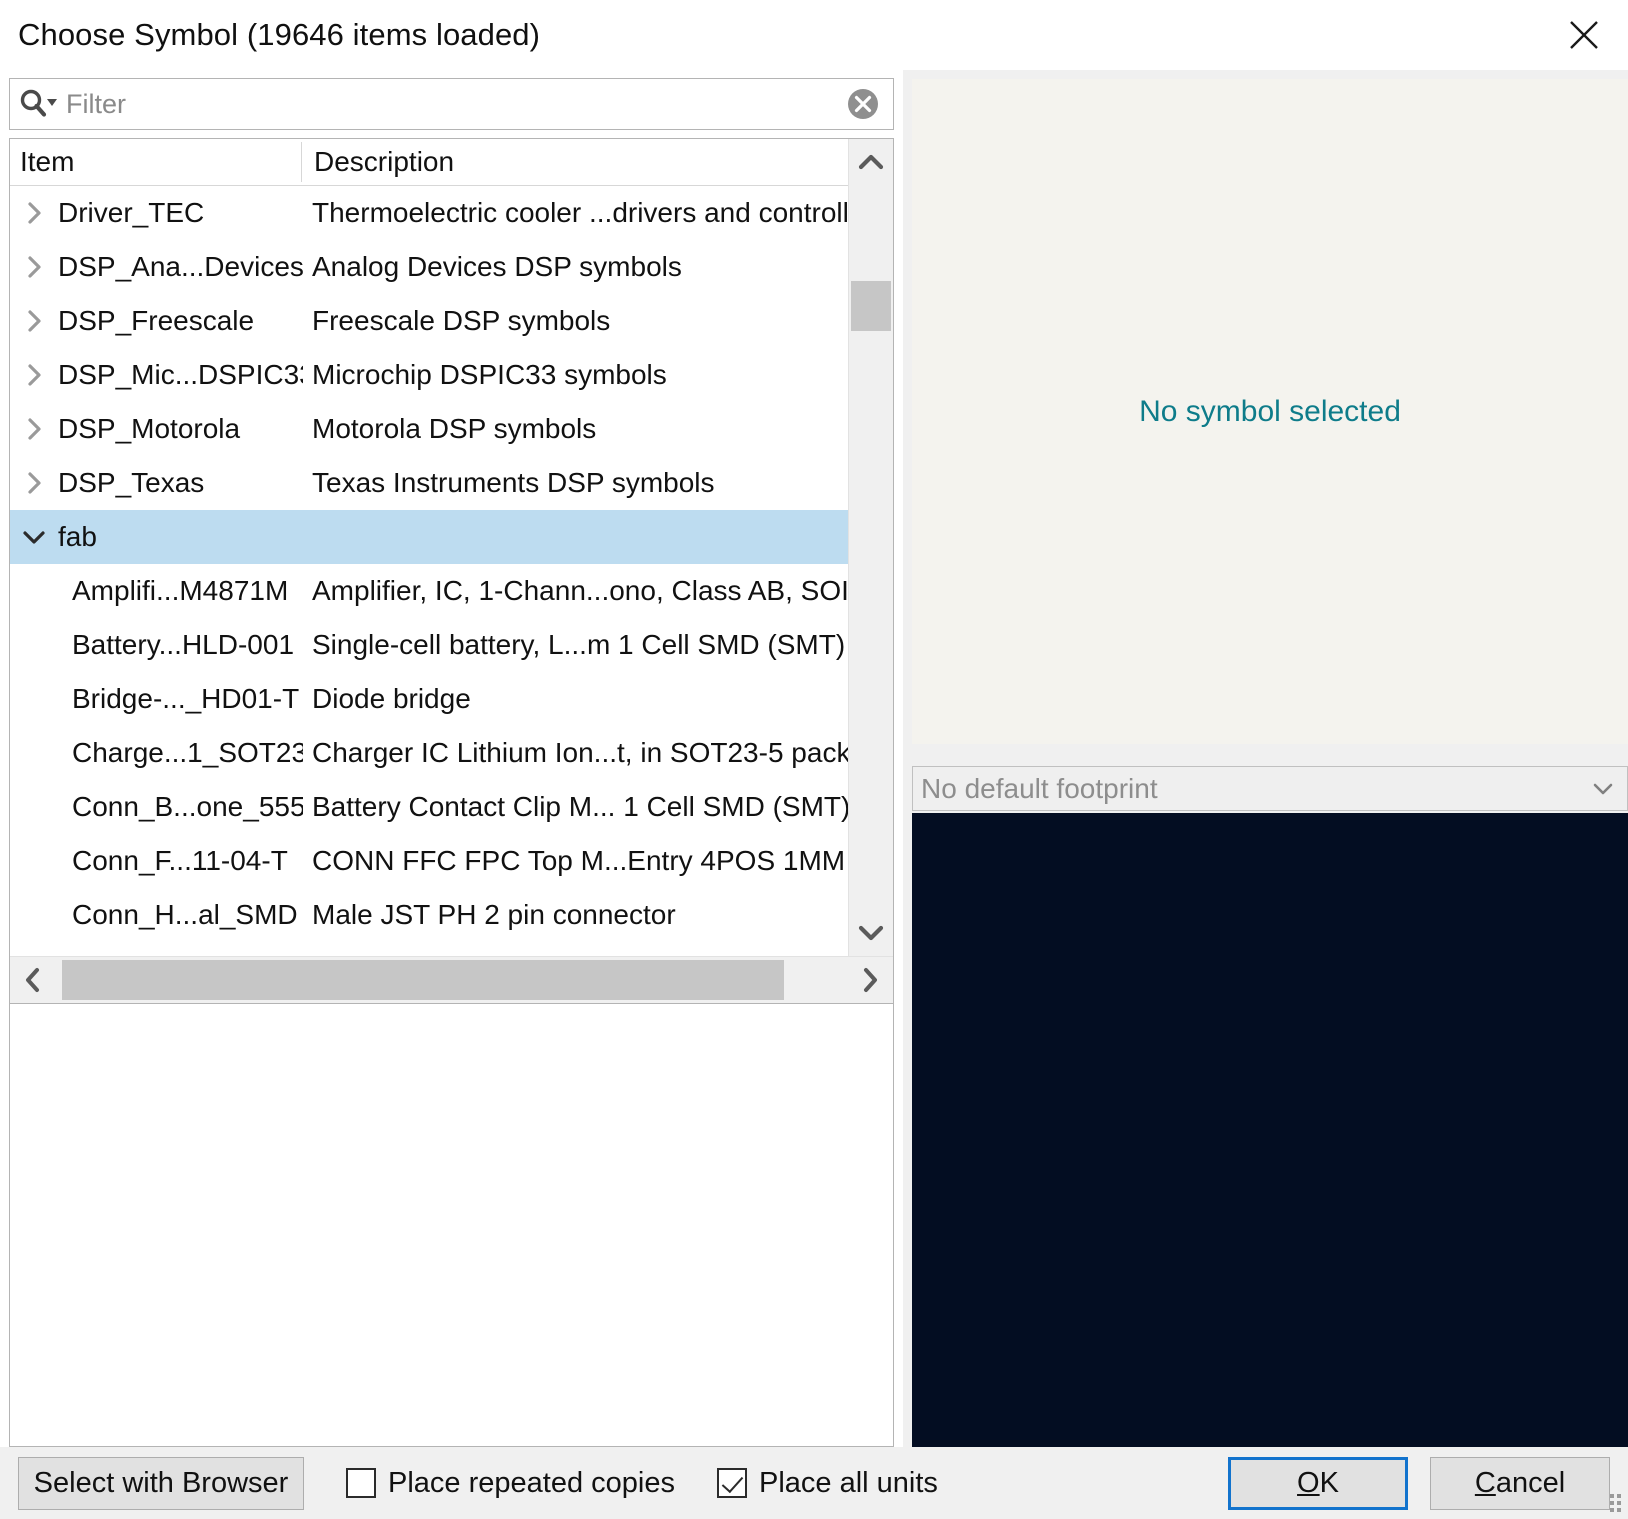  Describe the element at coordinates (186, 698) in the screenshot. I see `tree-row-item: Bridge-..._HD01-T` at that location.